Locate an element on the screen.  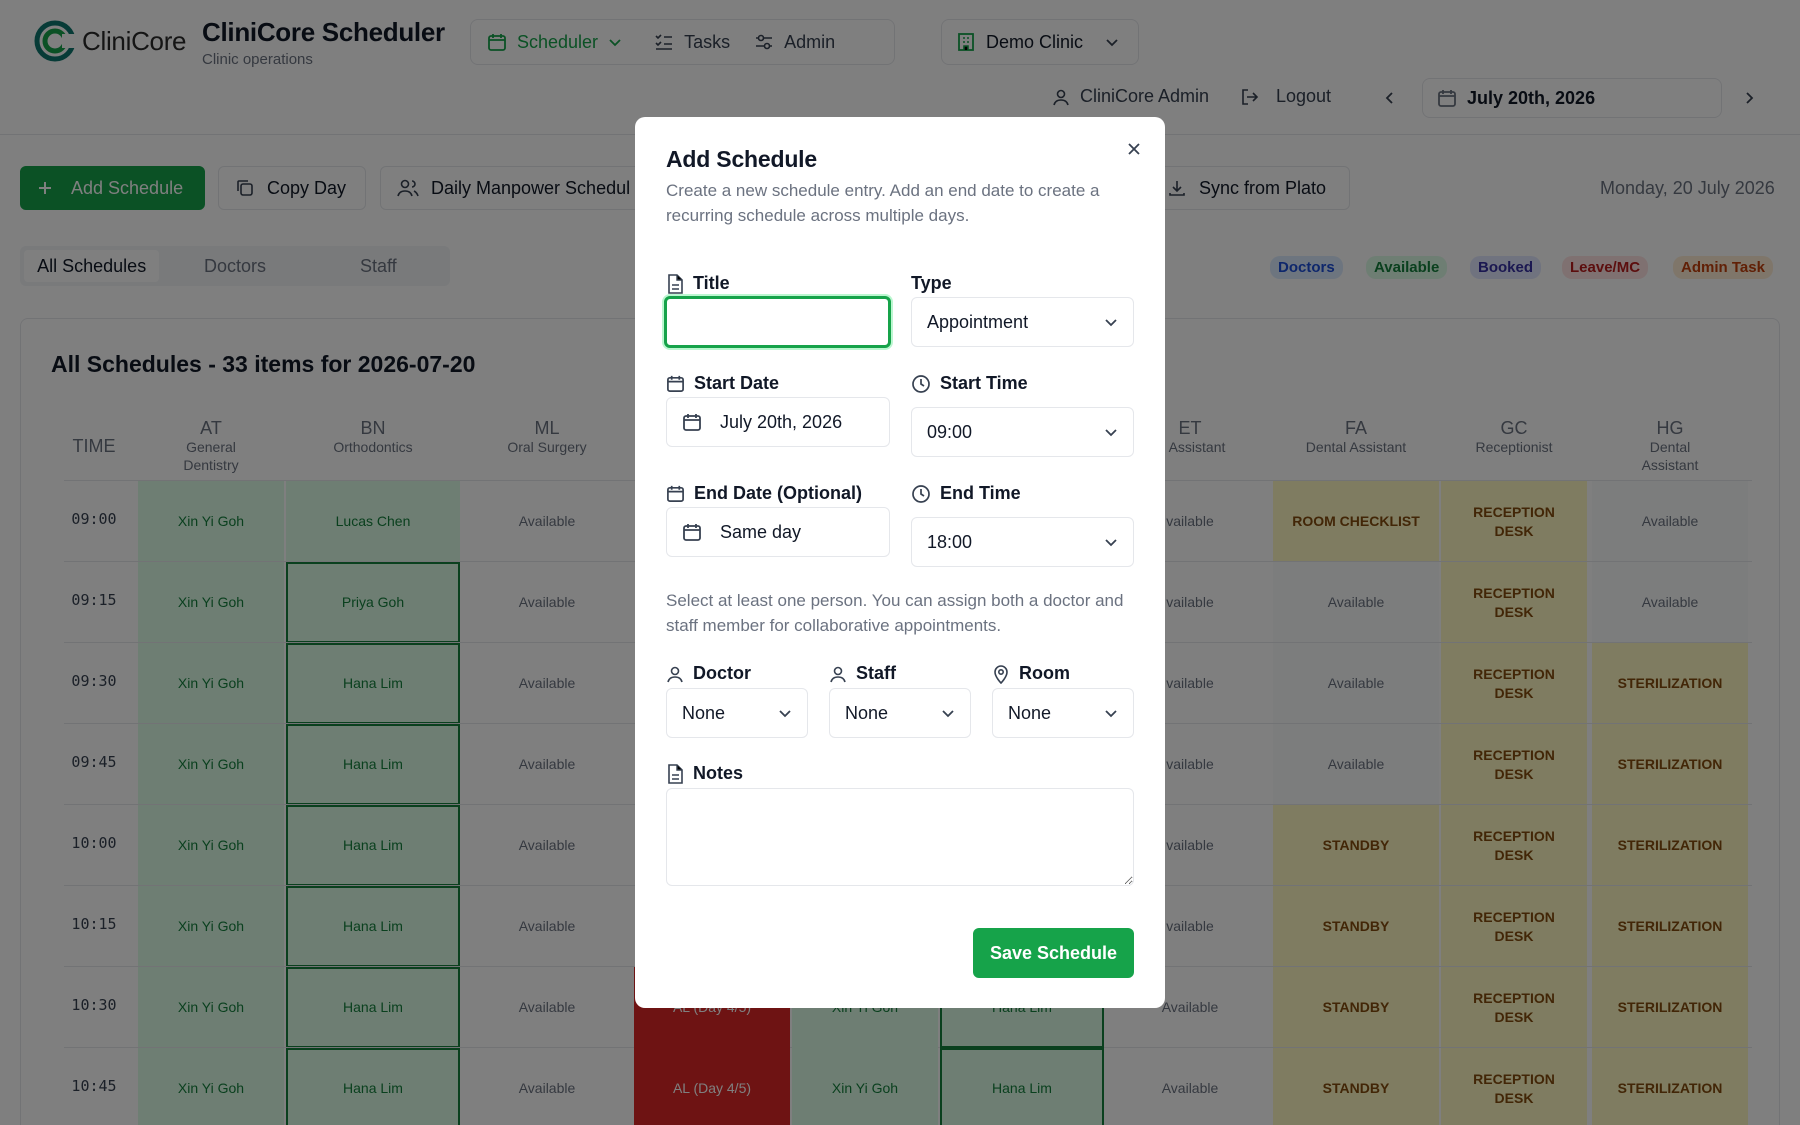
start-time-select: 09:00 is located at coordinates (1022, 432).